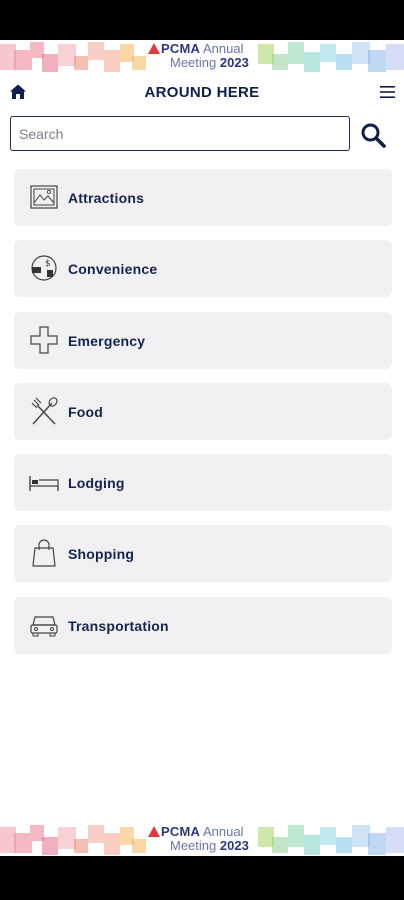 The width and height of the screenshot is (404, 900). I want to click on event-banner-bottom: PCMA Annual Meeting 2023, so click(202, 840).